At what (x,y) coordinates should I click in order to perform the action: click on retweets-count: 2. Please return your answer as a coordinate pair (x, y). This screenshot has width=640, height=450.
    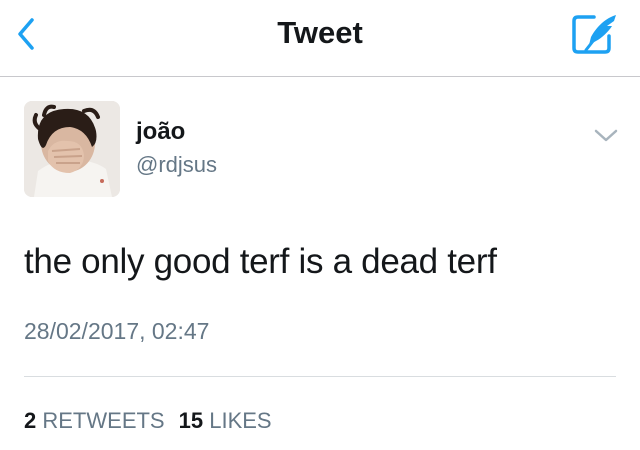
    Looking at the image, I should click on (30, 420).